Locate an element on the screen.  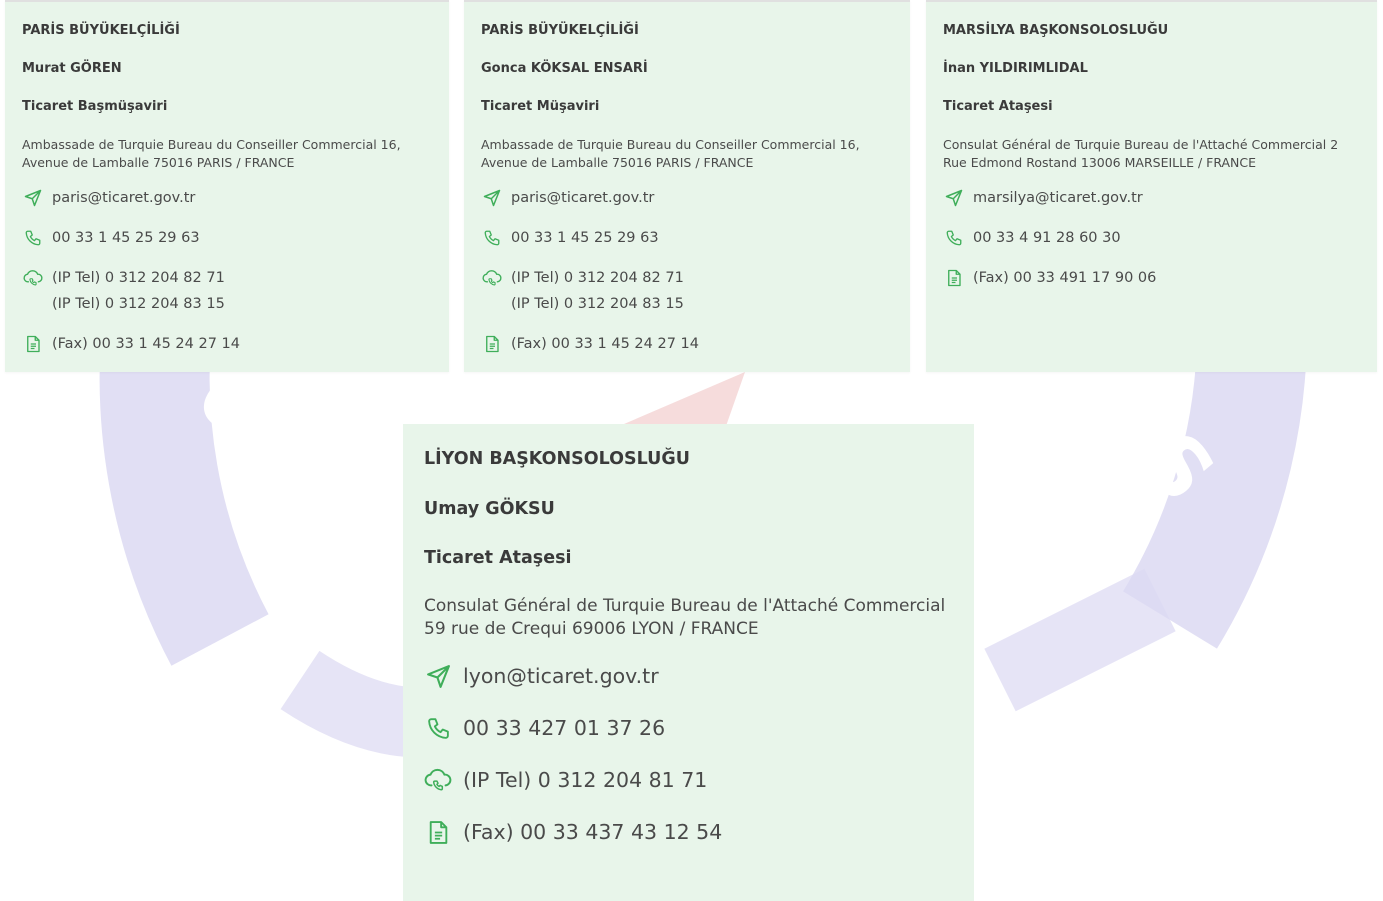
fax-row: (Fax) 00 33 491 17 90 06 is located at coordinates (1152, 278).